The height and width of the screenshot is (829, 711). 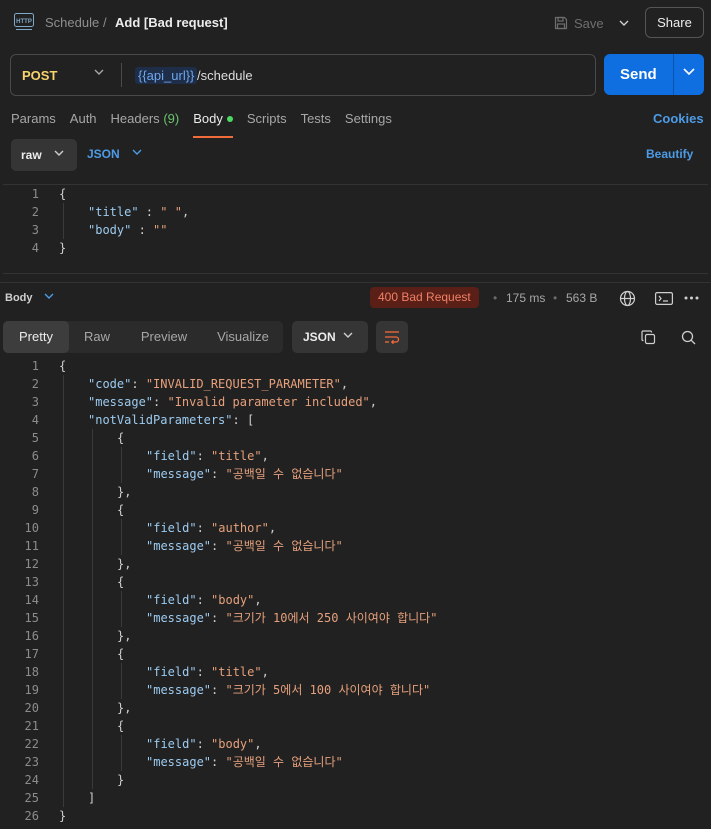 I want to click on body-language-select: JSON, so click(x=103, y=154).